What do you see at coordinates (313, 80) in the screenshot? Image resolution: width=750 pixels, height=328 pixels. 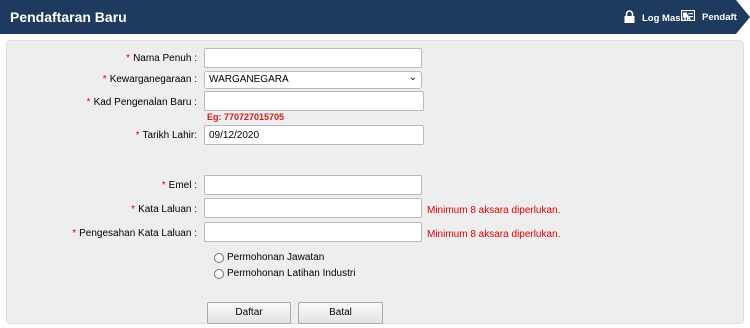 I see `citizenship-select: WARGANEGARA ⌄` at bounding box center [313, 80].